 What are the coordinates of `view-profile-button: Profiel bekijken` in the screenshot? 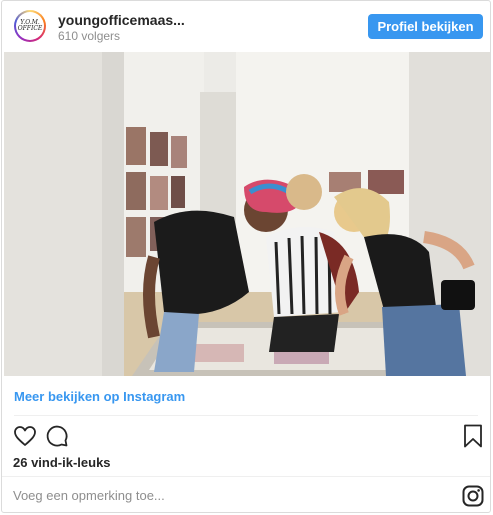 It's located at (425, 26).